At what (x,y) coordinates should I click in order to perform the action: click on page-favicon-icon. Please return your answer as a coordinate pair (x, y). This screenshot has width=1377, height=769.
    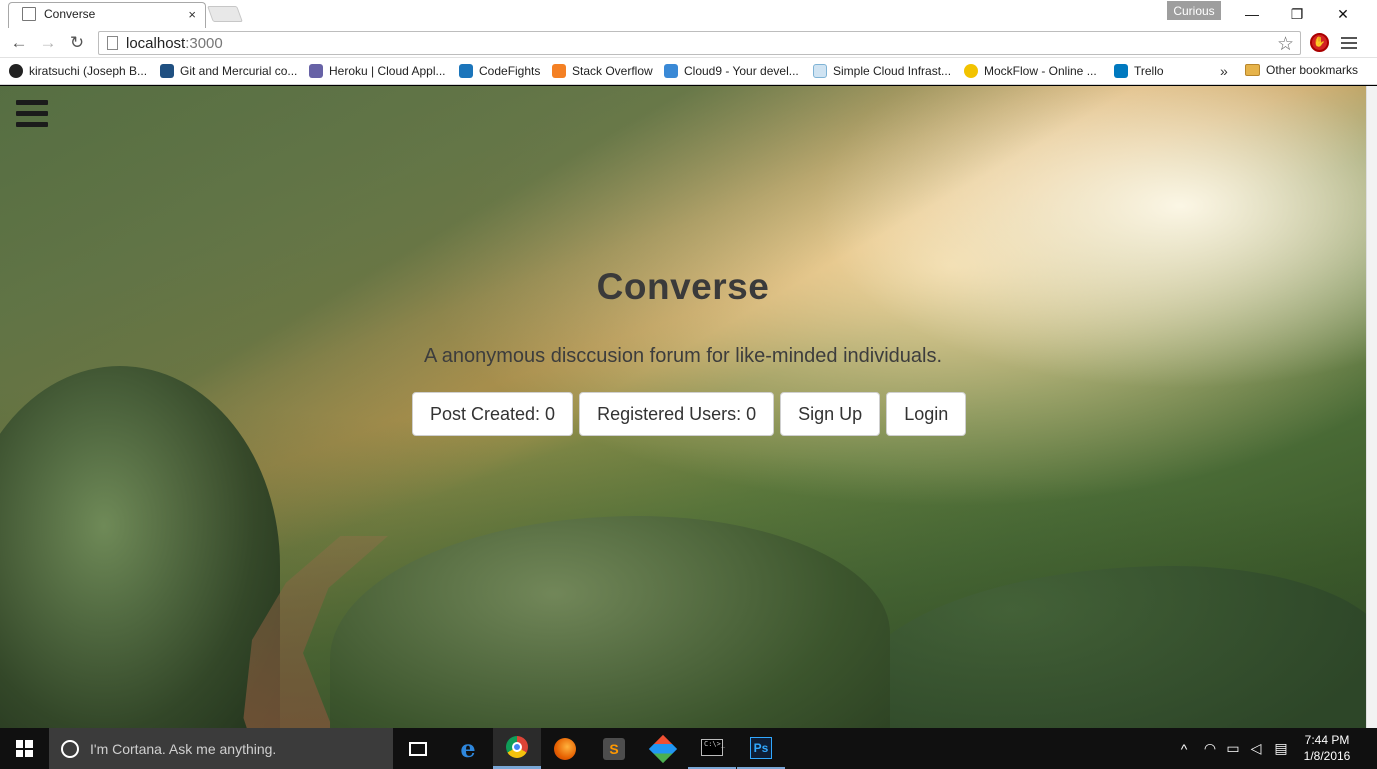
    Looking at the image, I should click on (29, 14).